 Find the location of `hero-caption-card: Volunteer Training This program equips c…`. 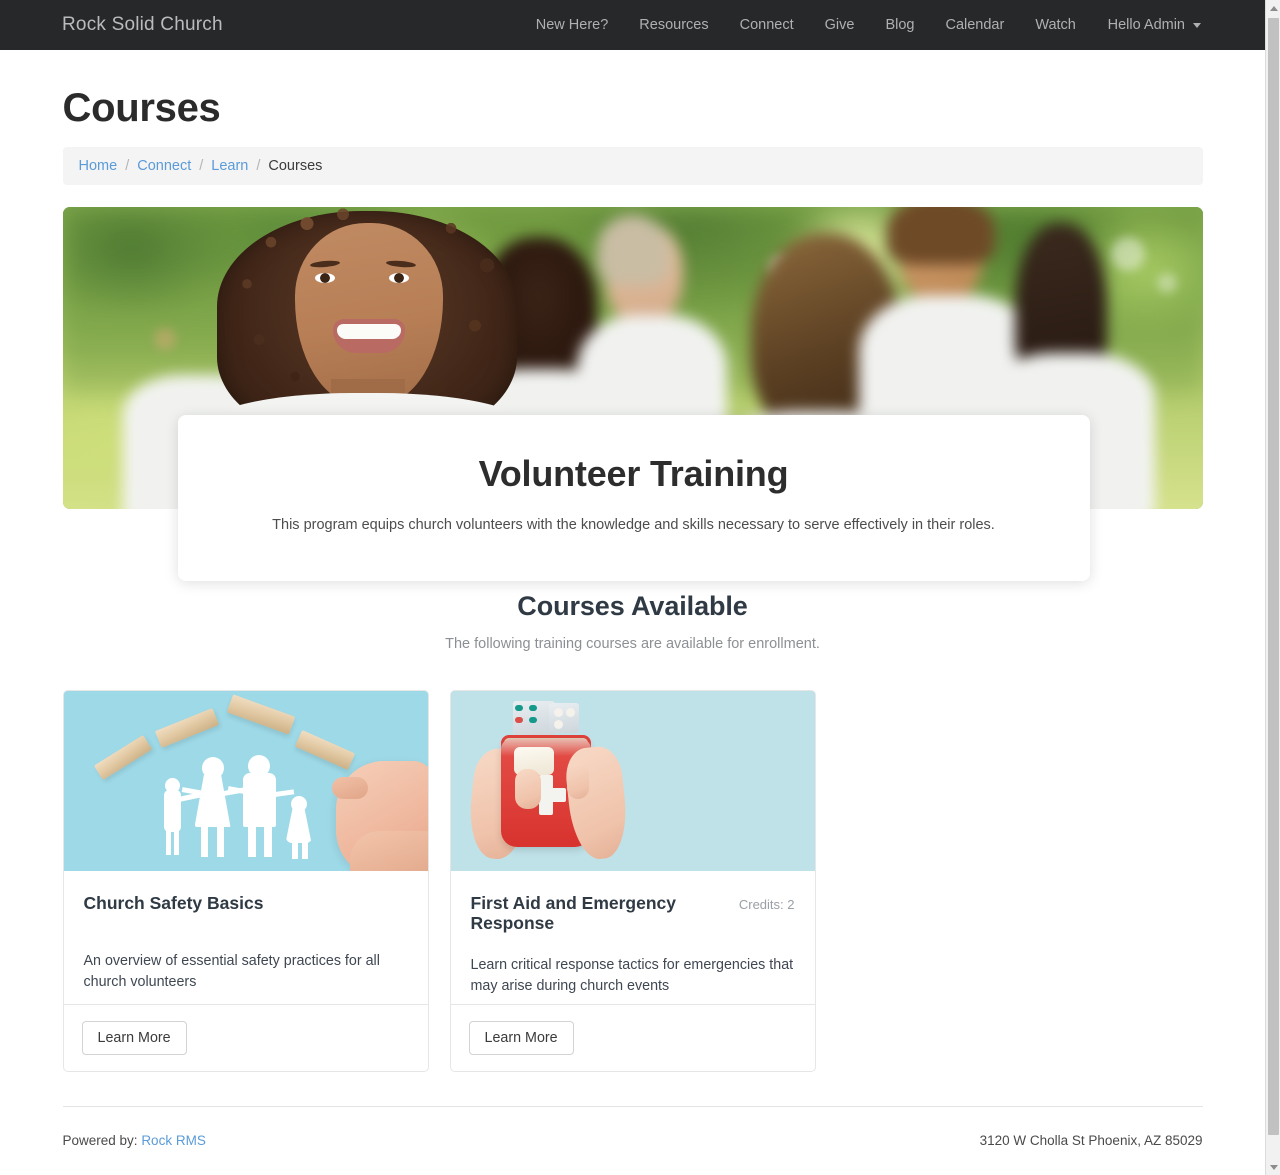

hero-caption-card: Volunteer Training This program equips c… is located at coordinates (633, 498).